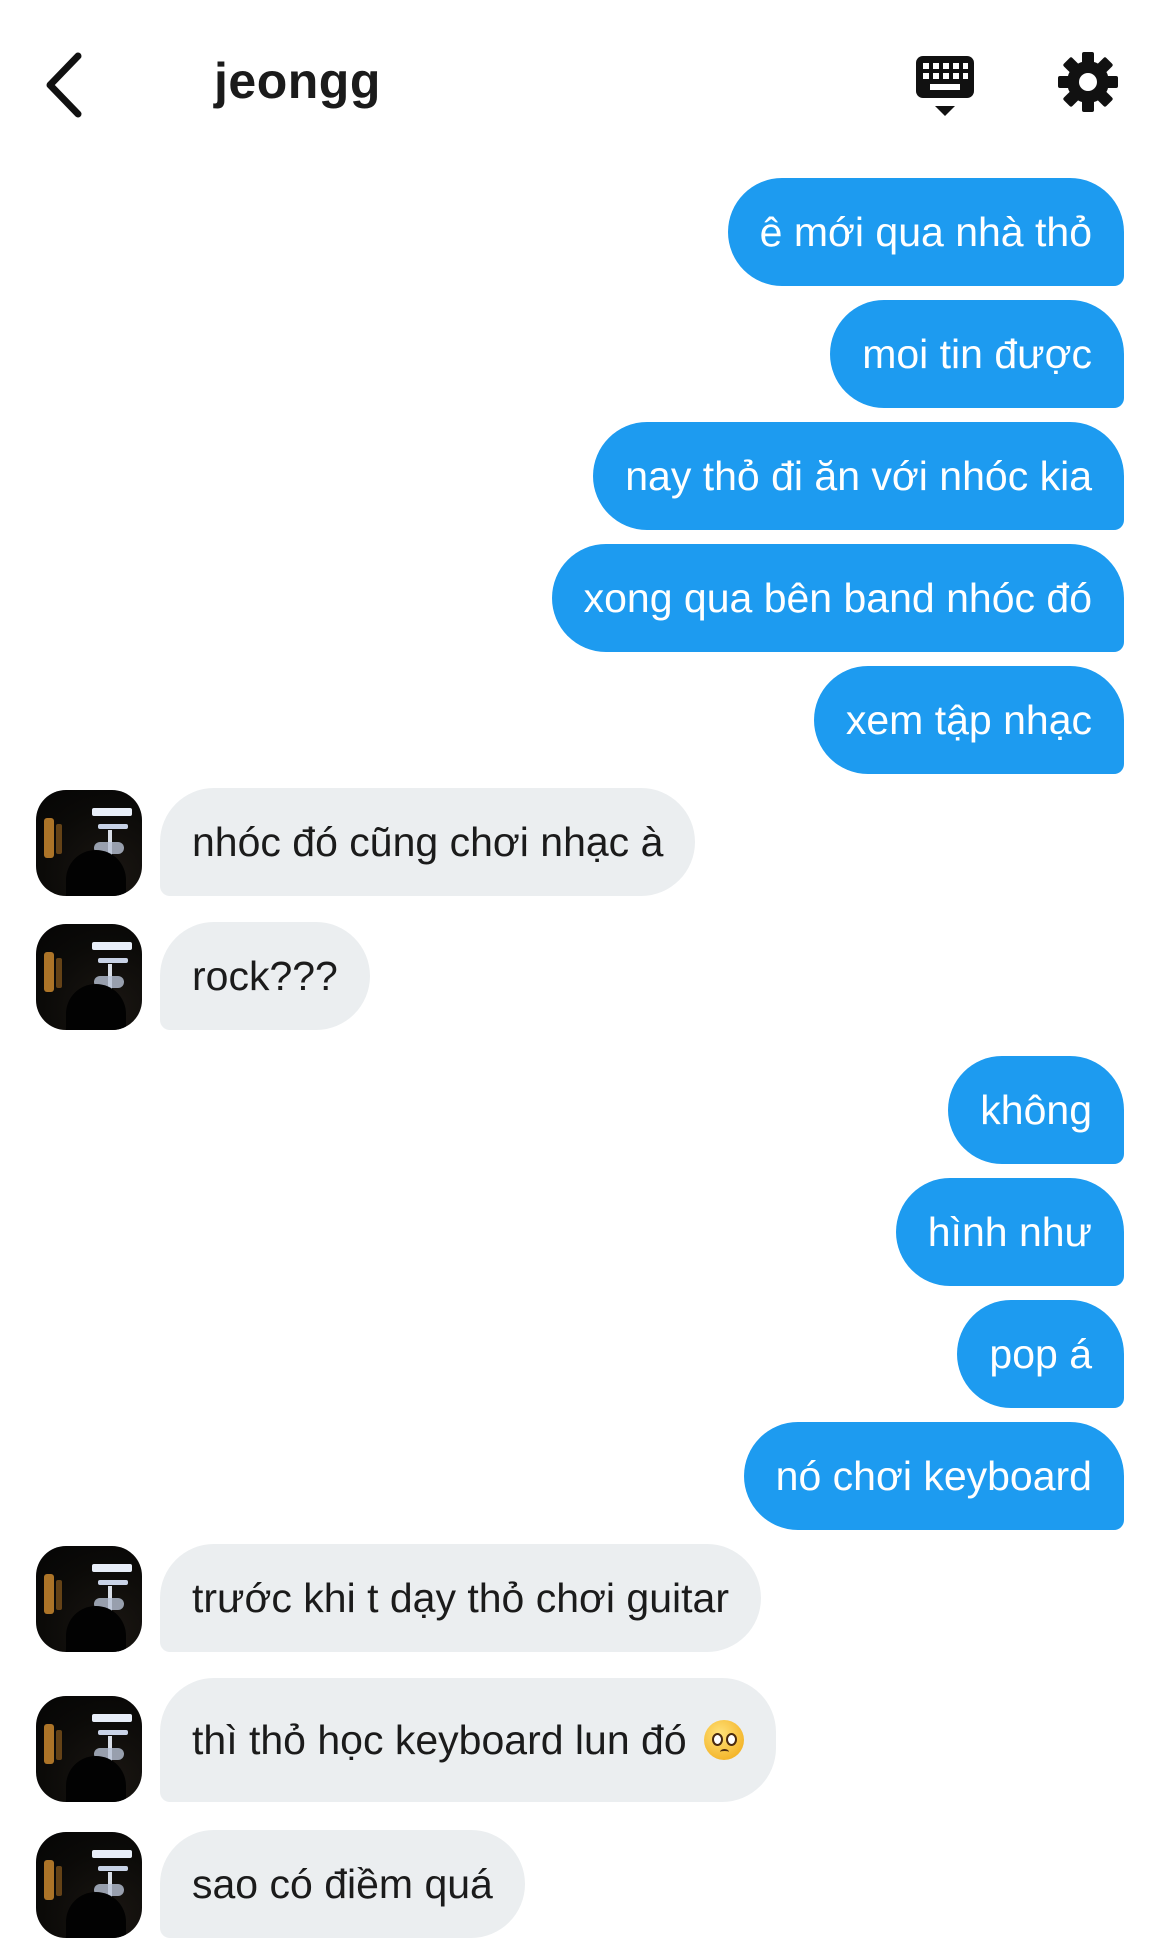 The height and width of the screenshot is (1938, 1160). What do you see at coordinates (460, 1598) in the screenshot?
I see `message-bubble-received: trước khi t dạy thỏ chơi guitar` at bounding box center [460, 1598].